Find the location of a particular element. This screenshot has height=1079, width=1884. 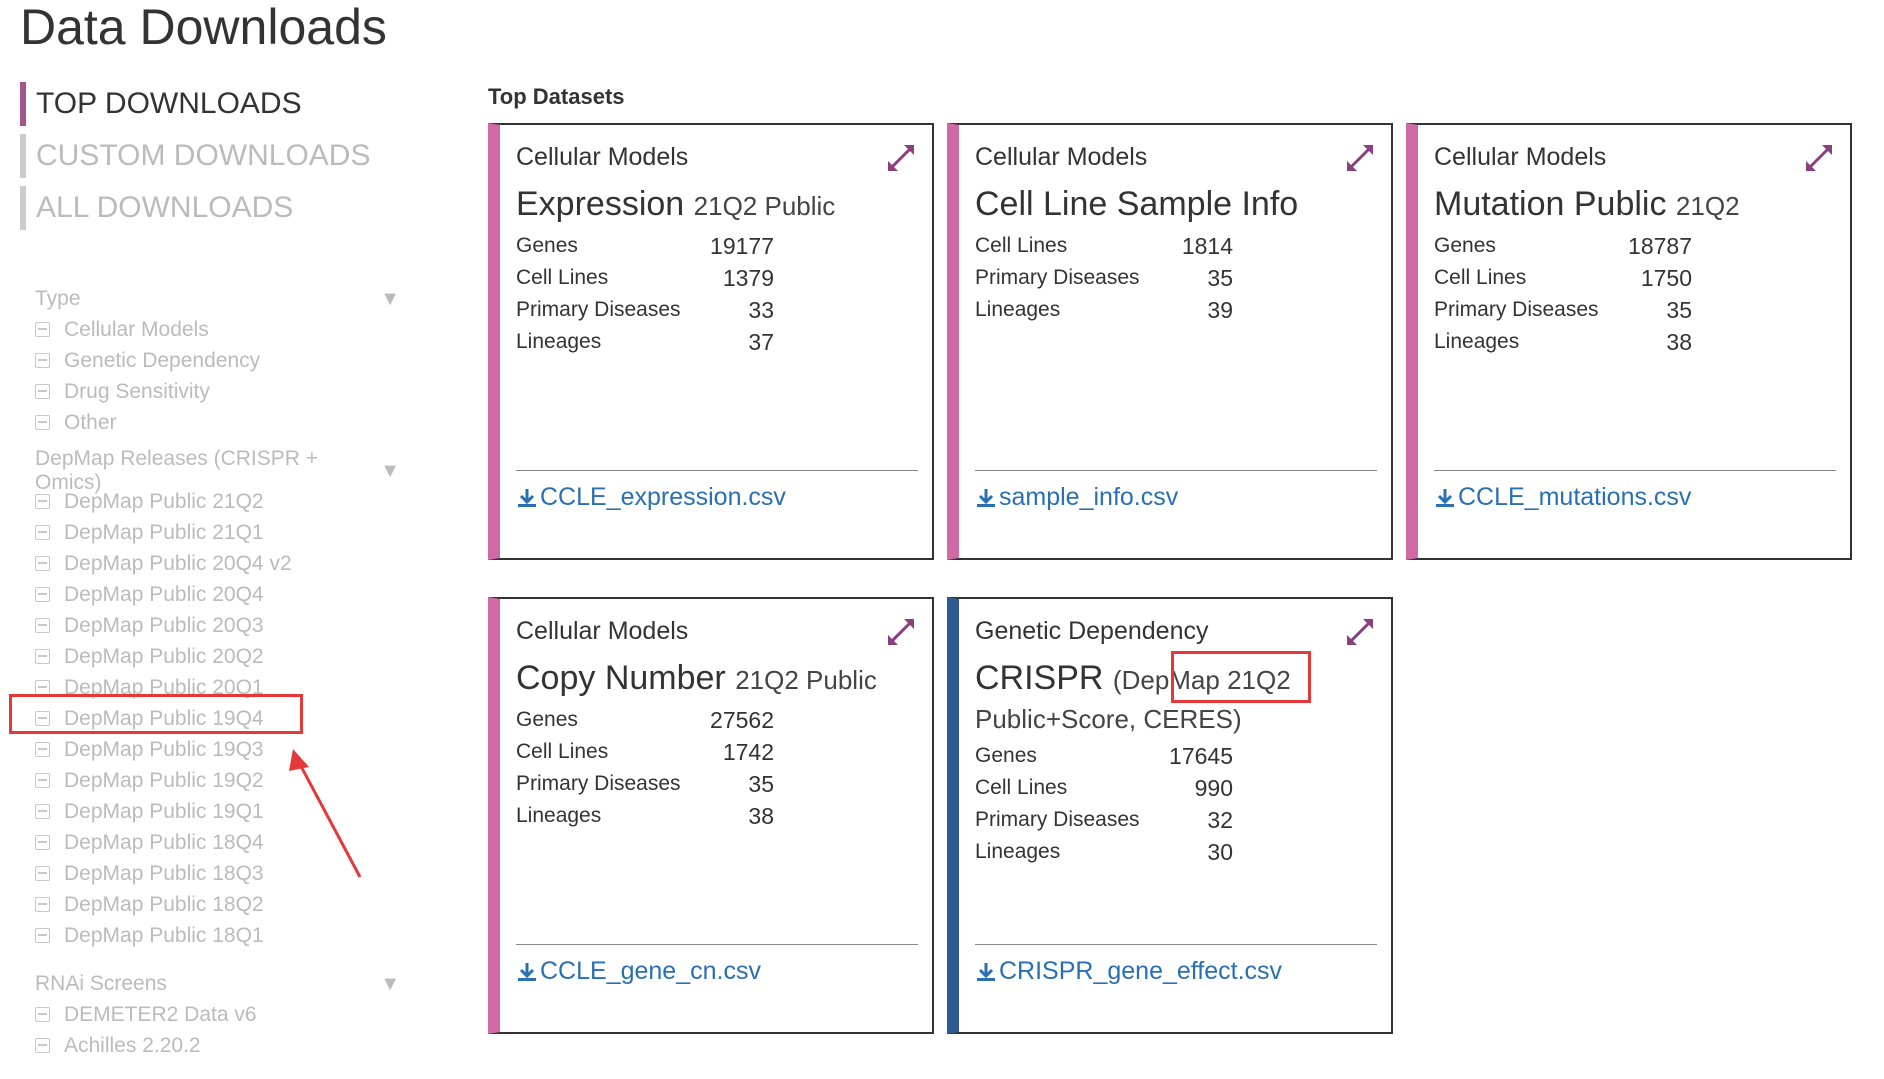

filter-item-label: DepMap Public 21Q1 is located at coordinates (164, 532).